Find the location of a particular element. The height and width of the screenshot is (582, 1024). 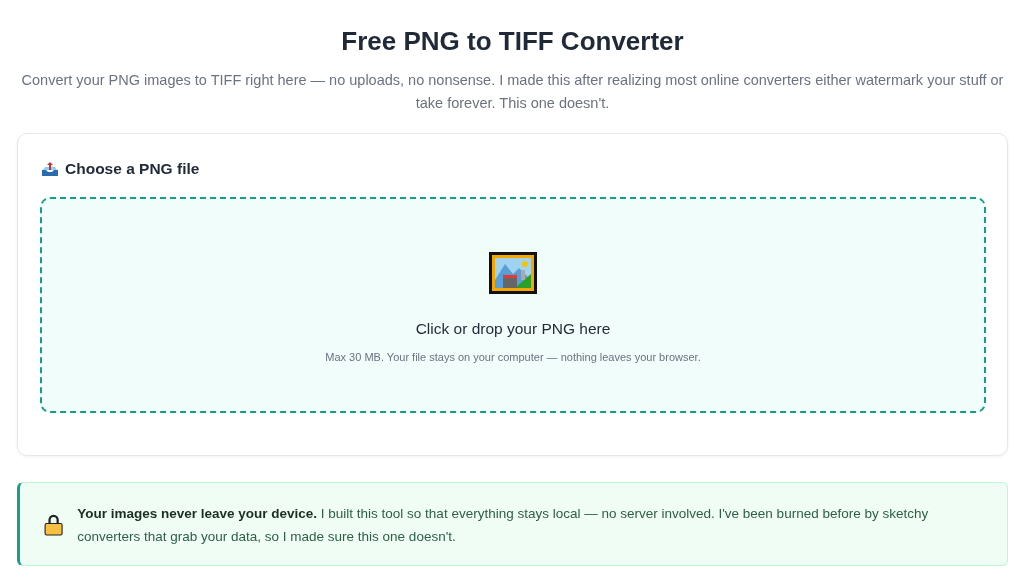

upload-tray-icon is located at coordinates (50, 169).